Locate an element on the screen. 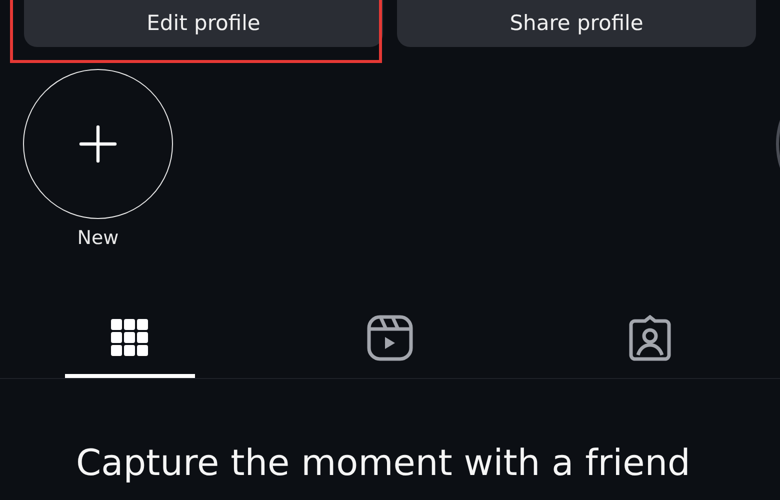 This screenshot has height=500, width=780. plus-icon is located at coordinates (98, 144).